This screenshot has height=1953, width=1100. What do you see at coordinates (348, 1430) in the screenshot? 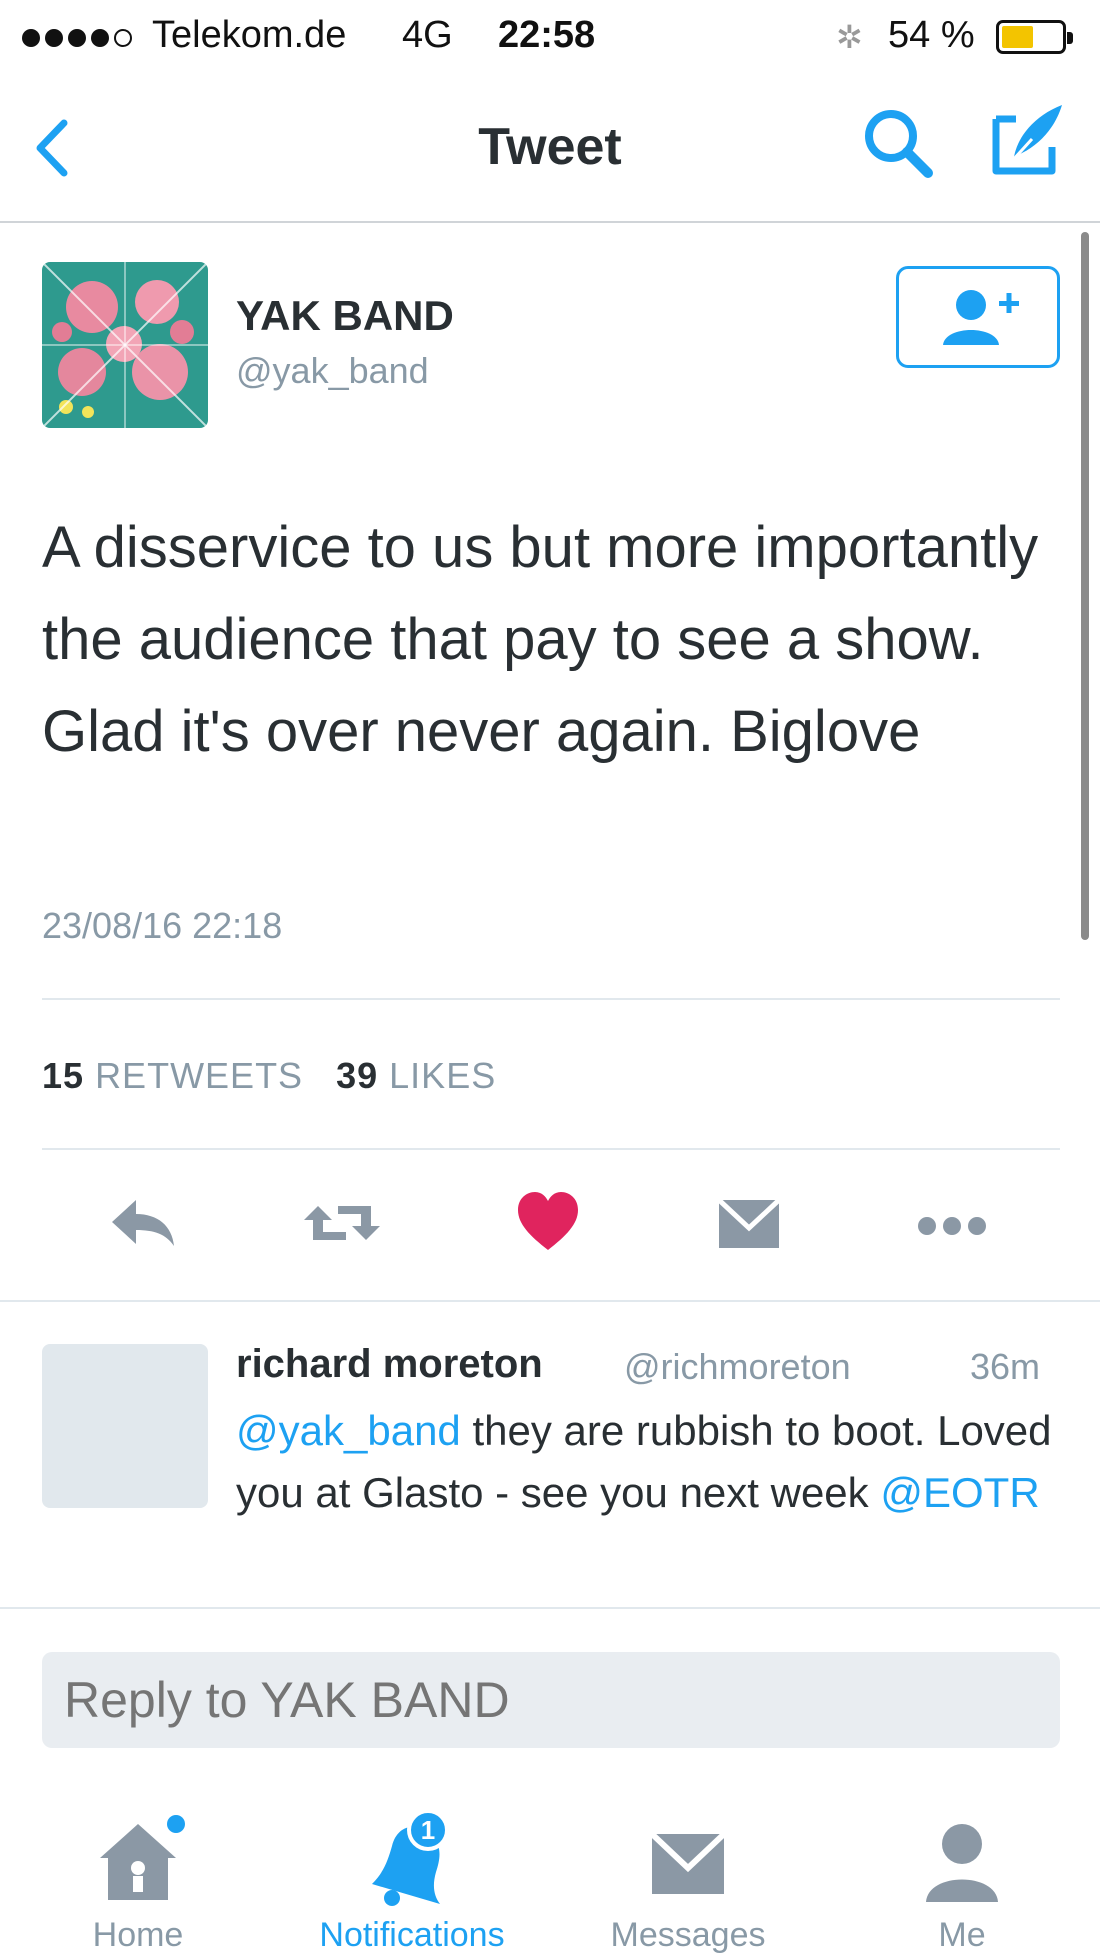
I see `mention-link: @yak_band` at bounding box center [348, 1430].